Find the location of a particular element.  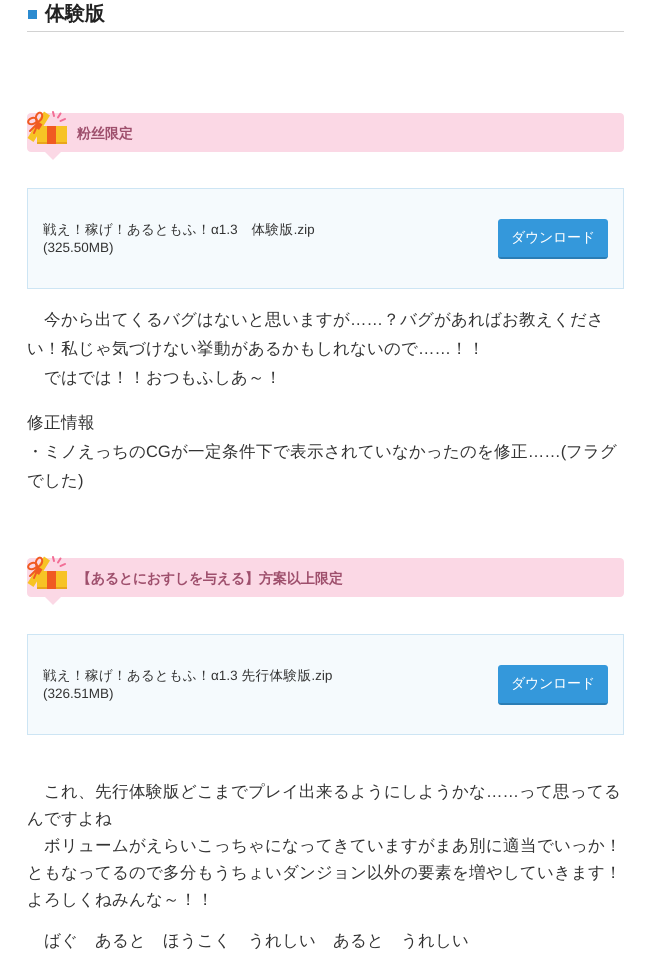

body-text: ではでは！！おつもふしあ～！ is located at coordinates (163, 378).